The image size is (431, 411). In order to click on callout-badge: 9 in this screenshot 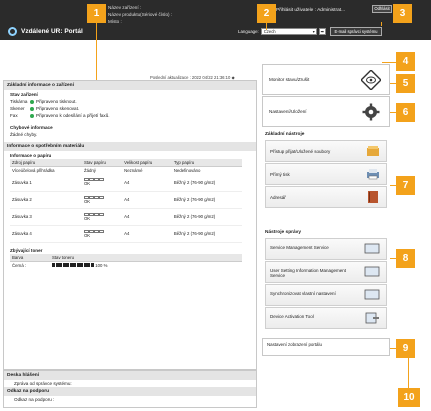, I will do `click(405, 348)`.